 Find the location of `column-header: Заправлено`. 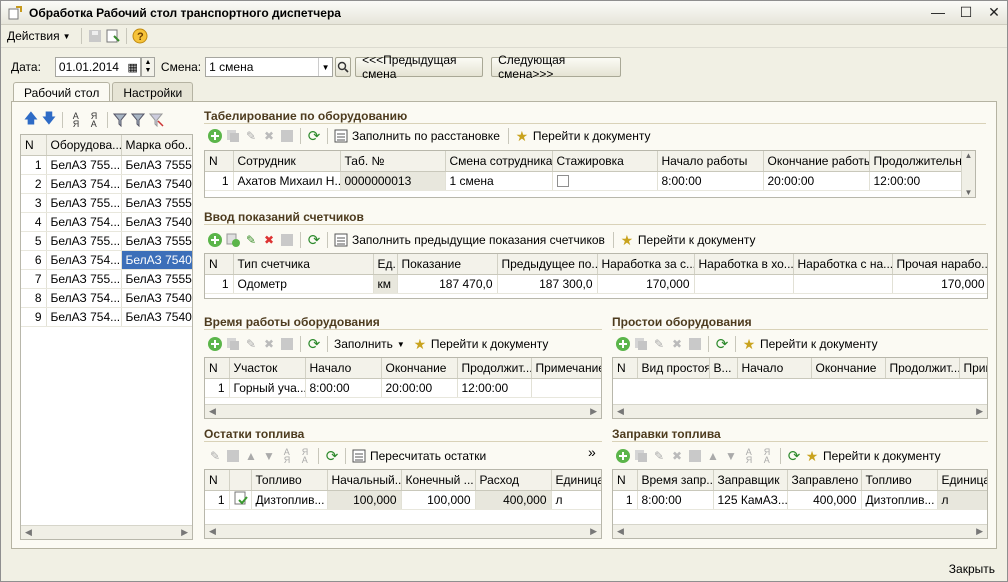

column-header: Заправлено is located at coordinates (824, 480).